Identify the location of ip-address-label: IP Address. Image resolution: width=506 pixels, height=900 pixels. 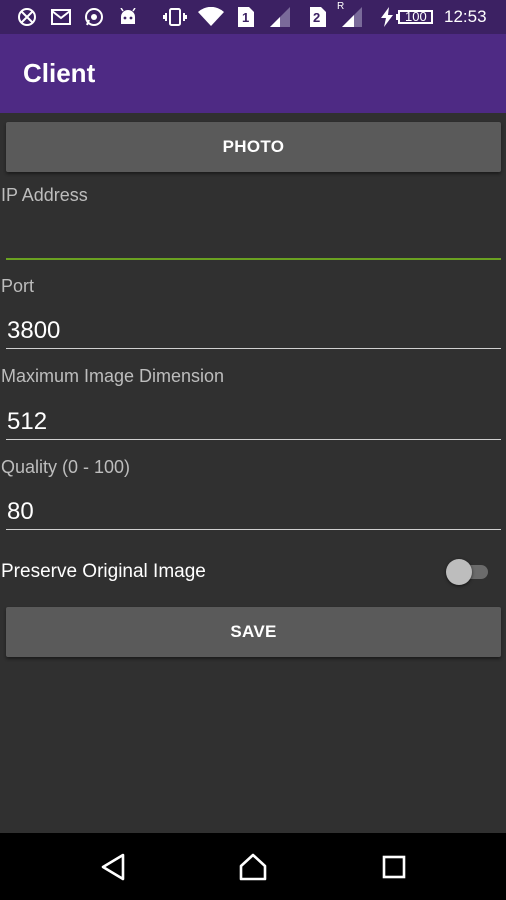
(44, 195).